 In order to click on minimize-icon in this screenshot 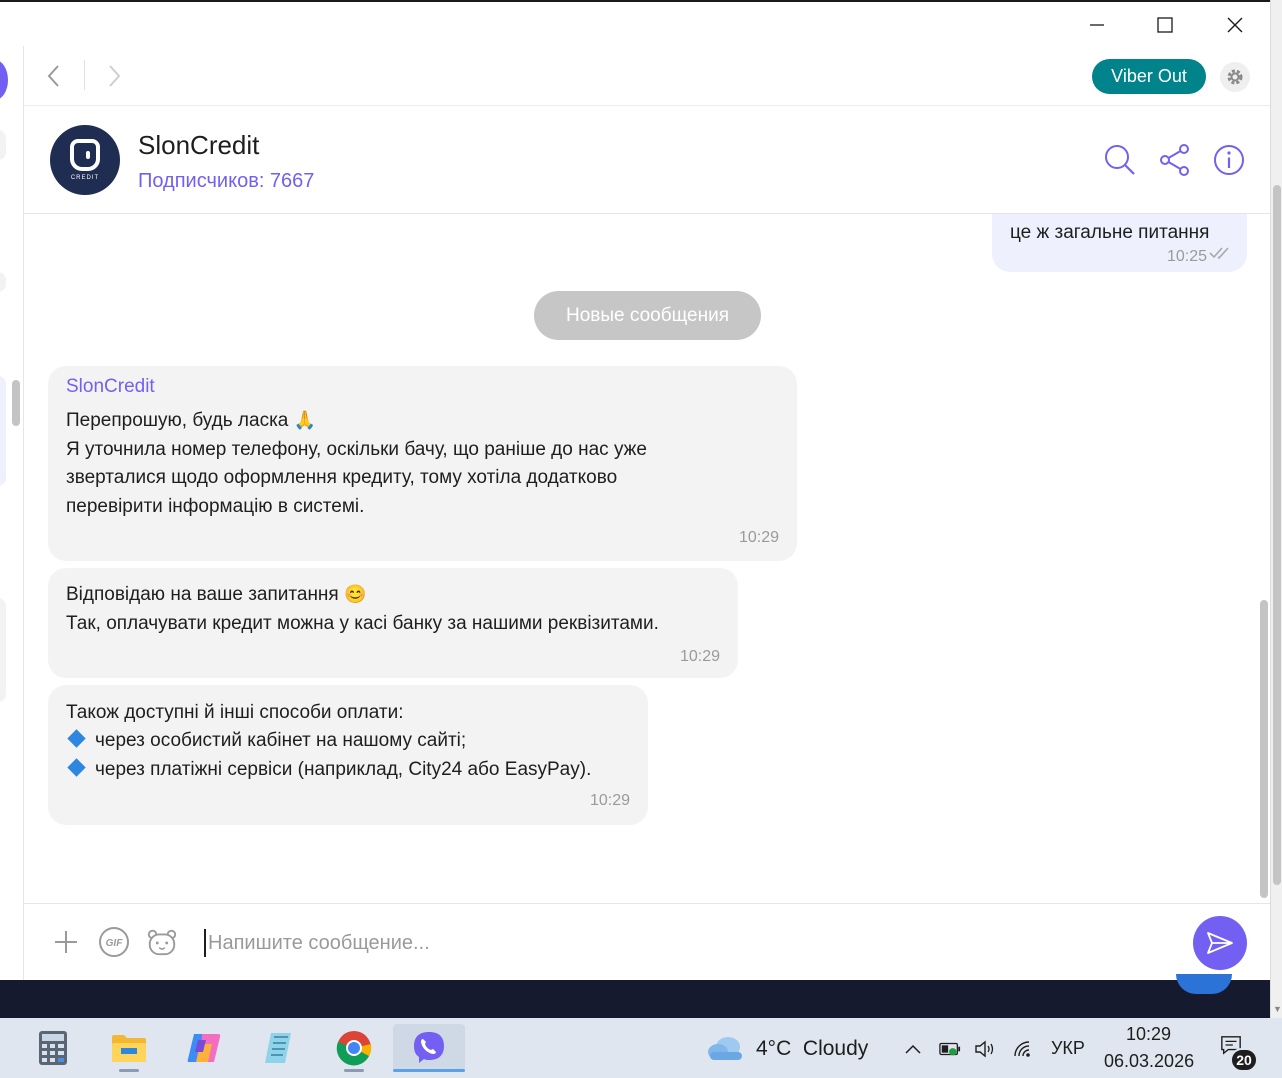, I will do `click(1097, 25)`.